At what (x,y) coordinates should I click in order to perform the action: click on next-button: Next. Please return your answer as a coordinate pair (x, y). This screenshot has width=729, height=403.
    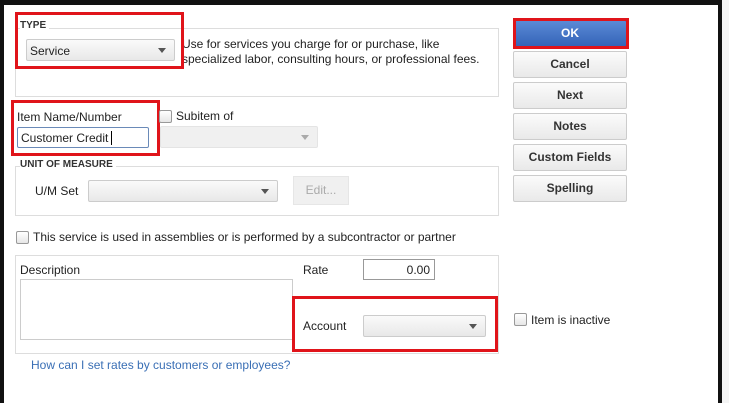
    Looking at the image, I should click on (570, 95).